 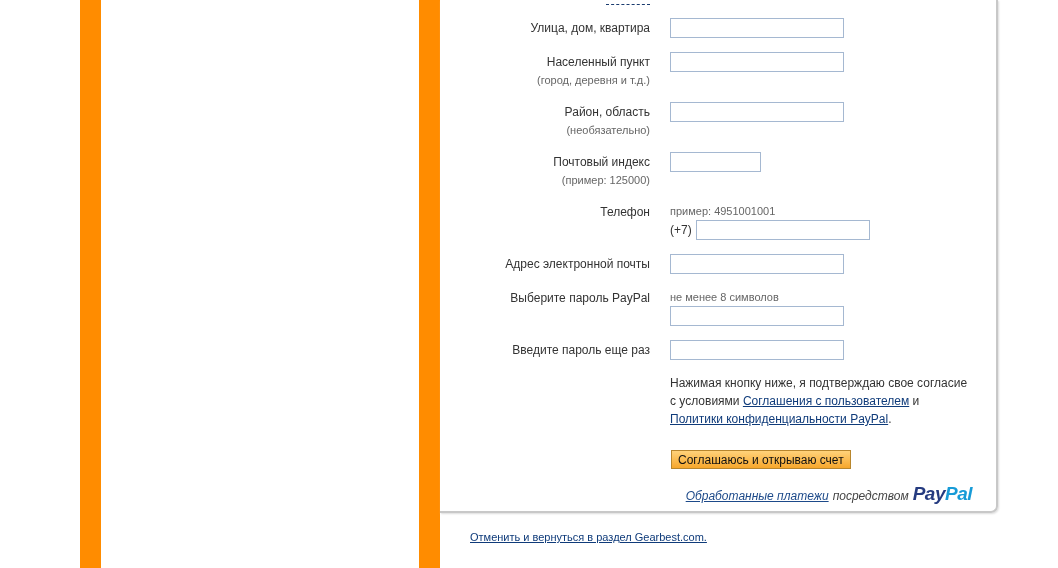 What do you see at coordinates (588, 537) in the screenshot?
I see `cancel-link: Отменить и вернуться в раздел Gearbest.com.` at bounding box center [588, 537].